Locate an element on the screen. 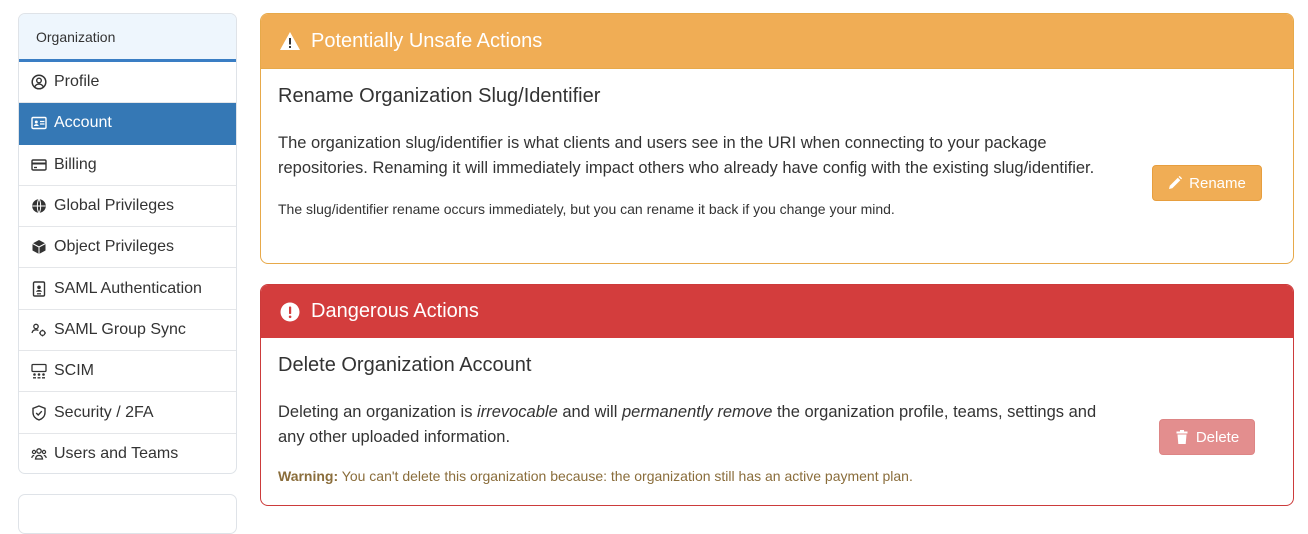 The image size is (1308, 534). sidebar-item-saml-authentication: SAML Authentication is located at coordinates (127, 289).